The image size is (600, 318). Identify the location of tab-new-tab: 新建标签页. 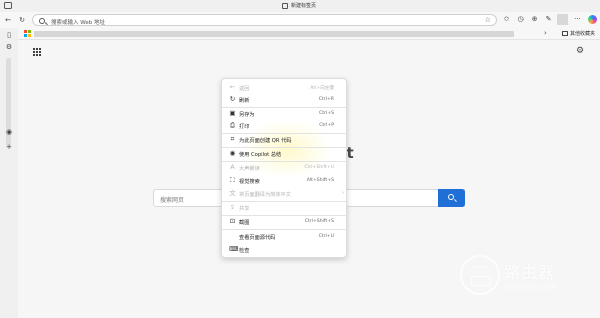
(299, 5).